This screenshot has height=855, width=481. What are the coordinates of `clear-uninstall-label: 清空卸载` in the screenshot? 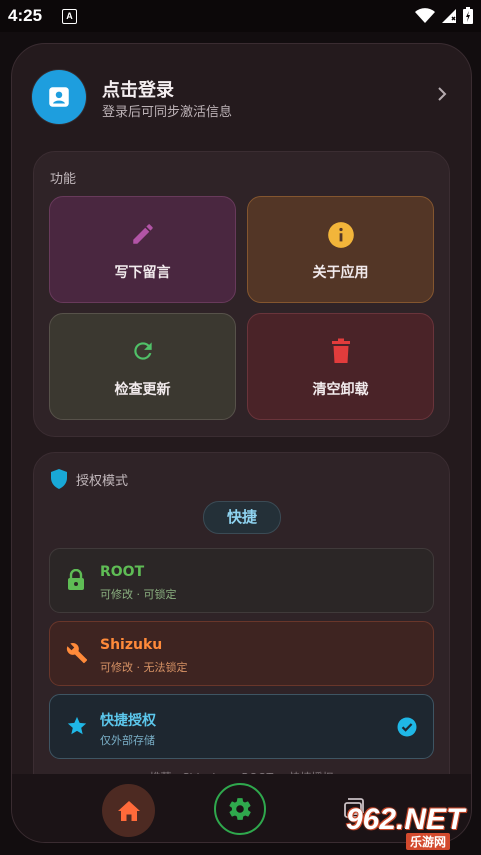 It's located at (340, 390).